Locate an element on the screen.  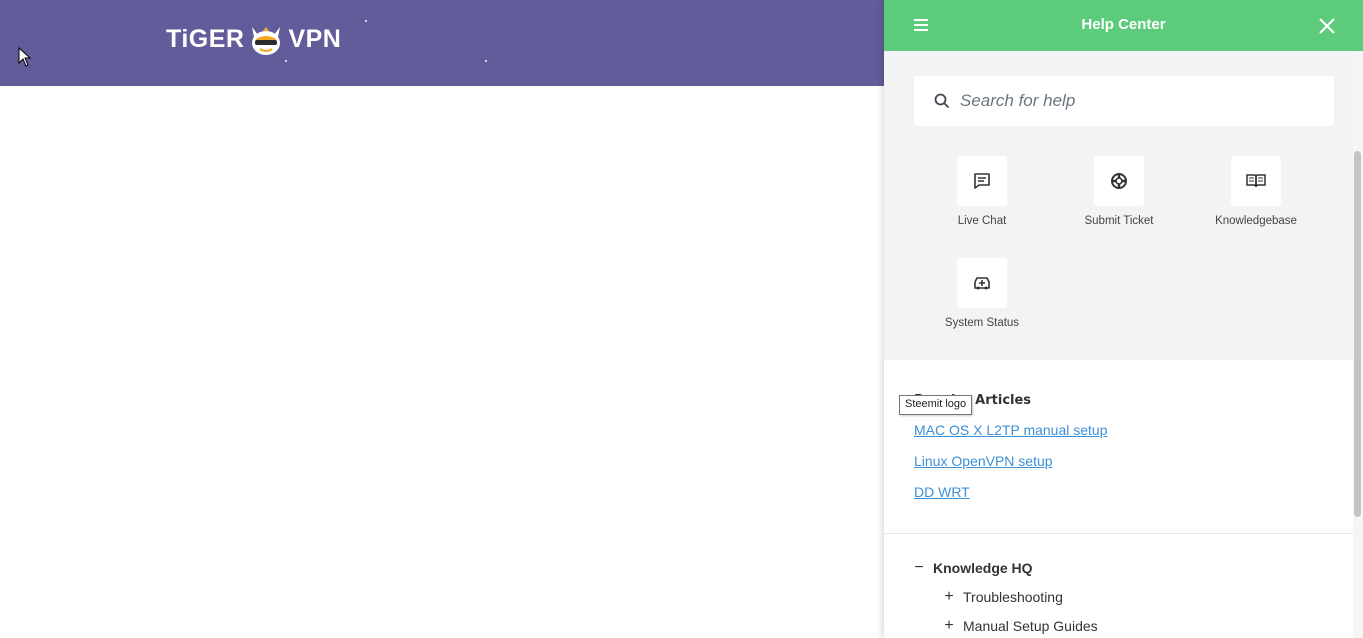
scrollbar is located at coordinates (1358, 344).